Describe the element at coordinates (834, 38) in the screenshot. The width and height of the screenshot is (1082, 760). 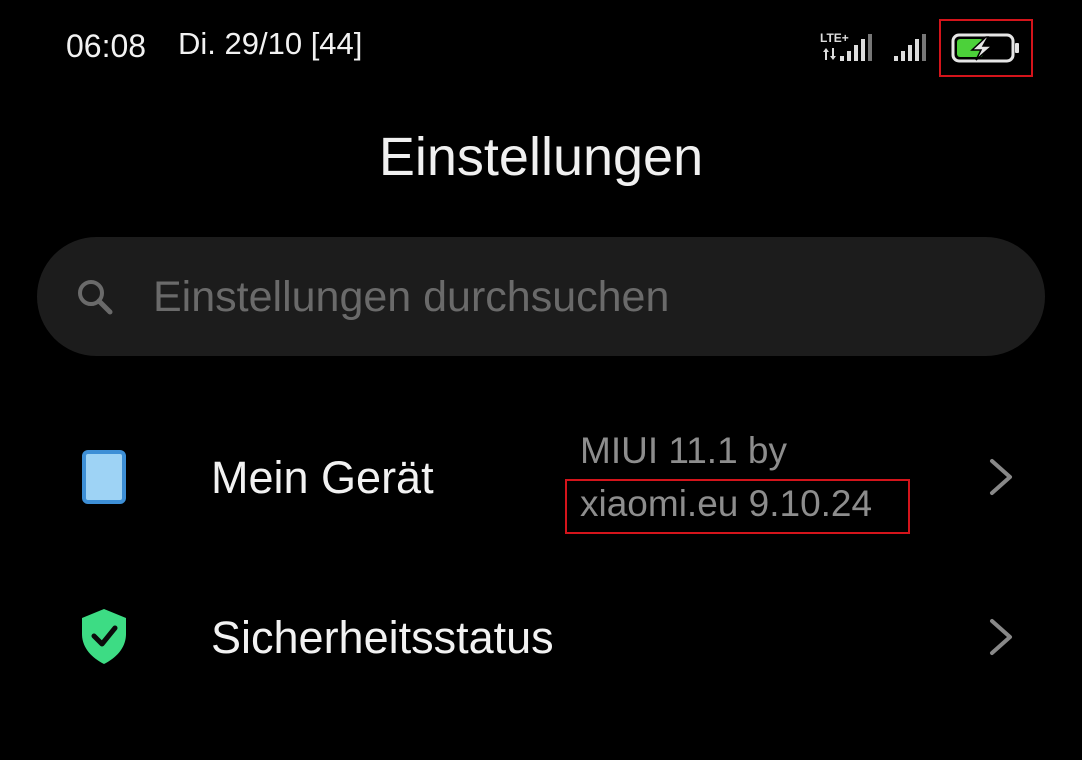
I see `network-type-label: LTE+` at that location.